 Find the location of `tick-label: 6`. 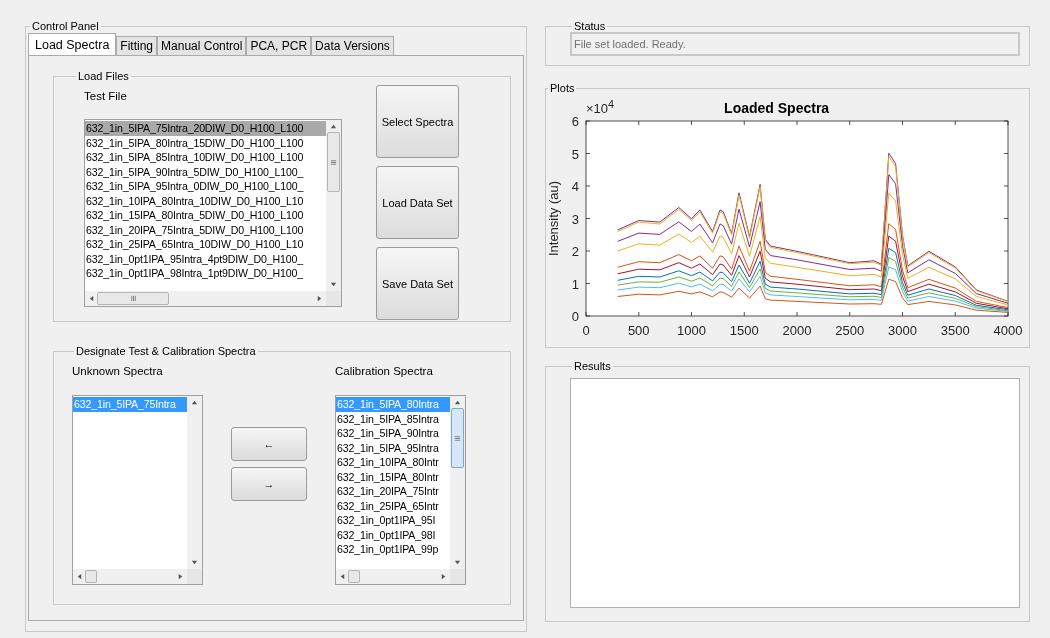

tick-label: 6 is located at coordinates (575, 122).